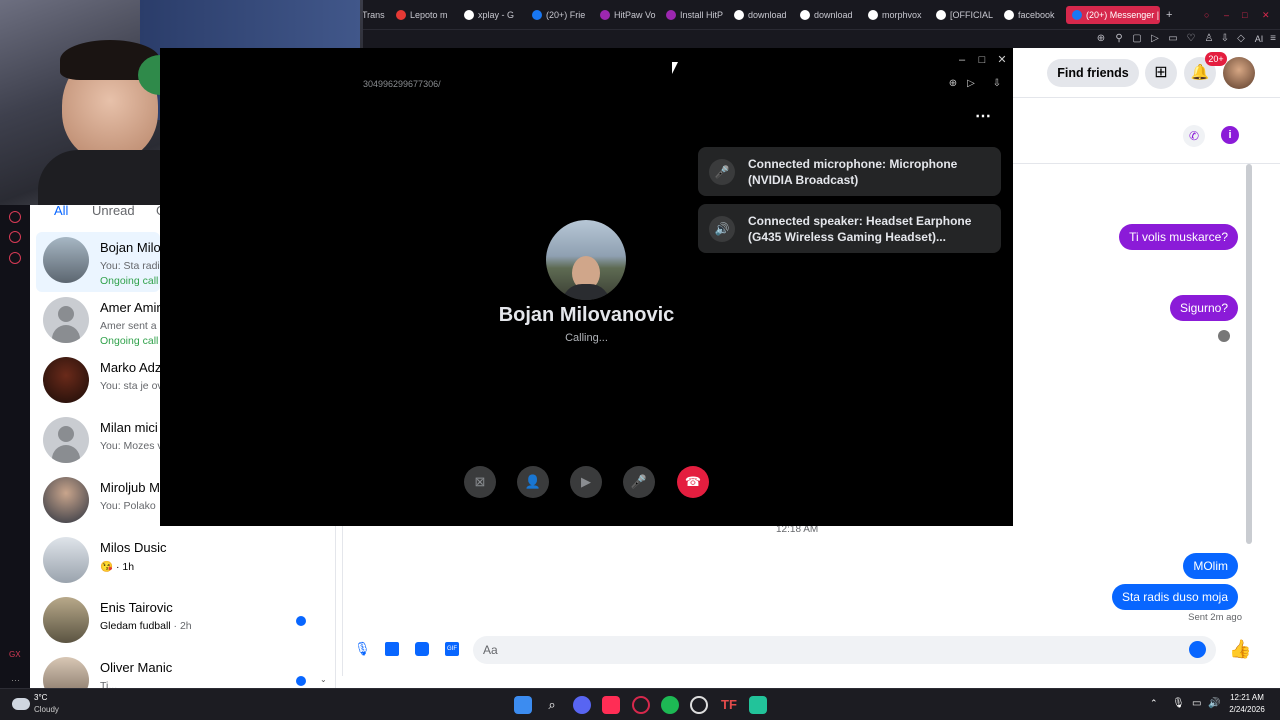 This screenshot has height=720, width=1280. What do you see at coordinates (1230, 135) in the screenshot?
I see `info-icon: i` at bounding box center [1230, 135].